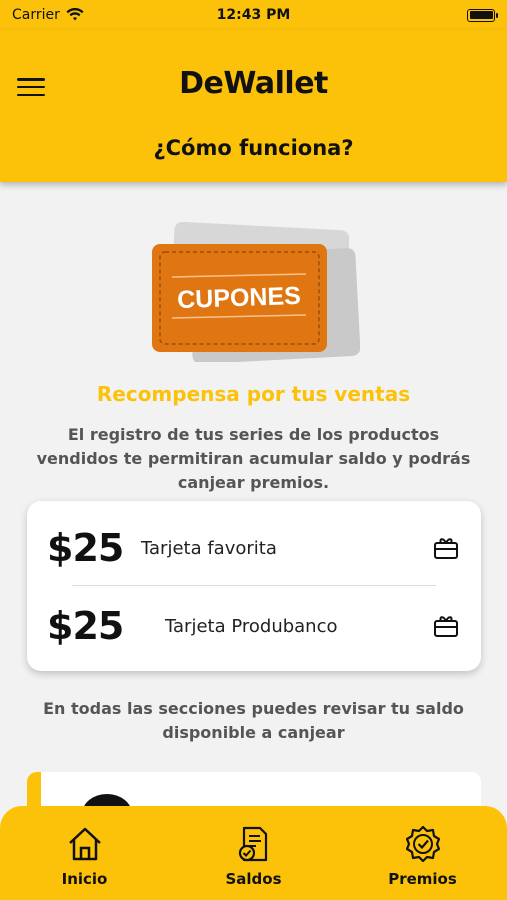 This screenshot has height=900, width=507. Describe the element at coordinates (253, 394) in the screenshot. I see `section-title: Recompensa por tus ventas` at that location.